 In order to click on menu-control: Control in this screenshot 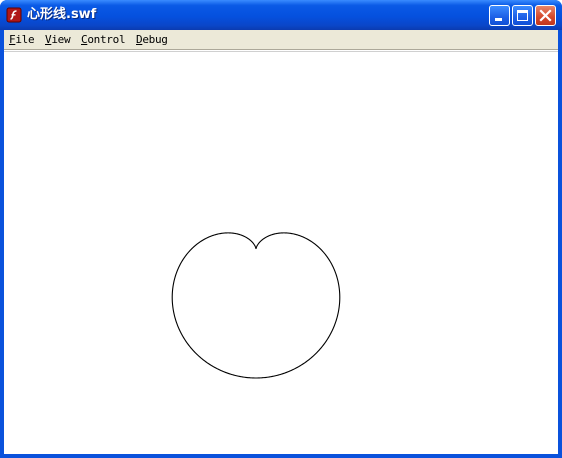, I will do `click(103, 40)`.